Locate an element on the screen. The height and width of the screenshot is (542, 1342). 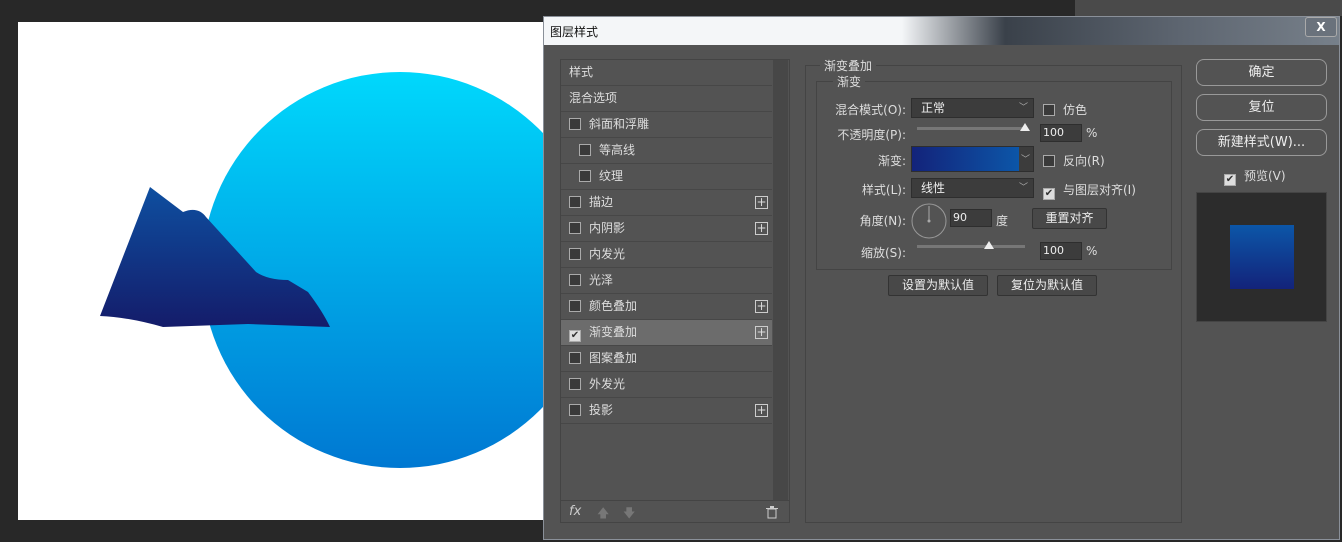
angle-dial is located at coordinates (929, 221).